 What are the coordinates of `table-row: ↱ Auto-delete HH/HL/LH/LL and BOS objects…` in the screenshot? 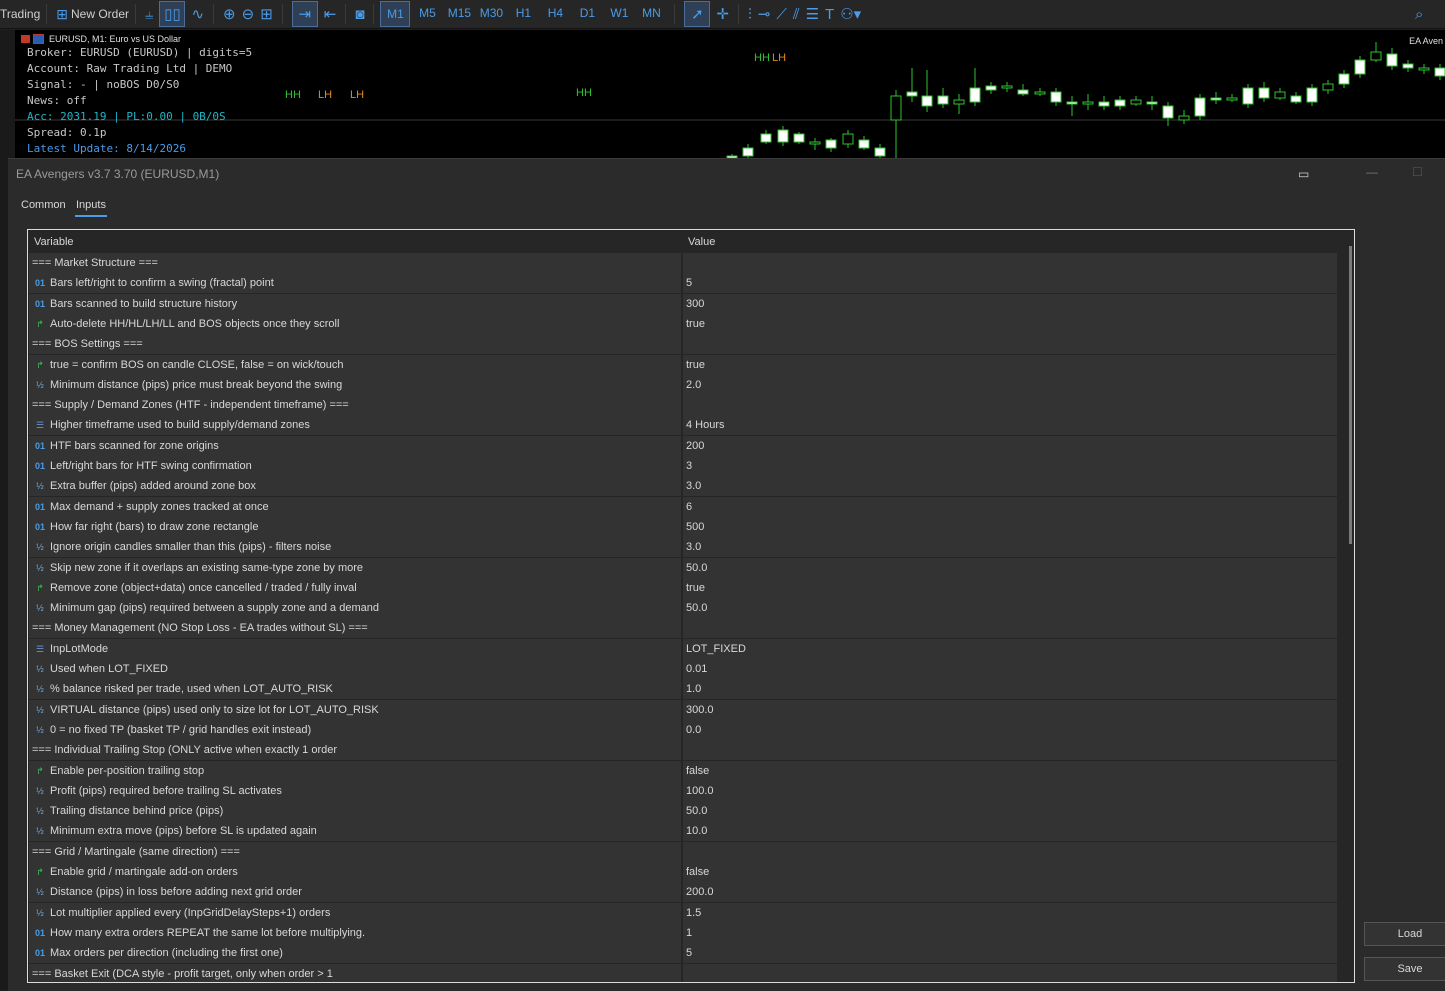 It's located at (683, 324).